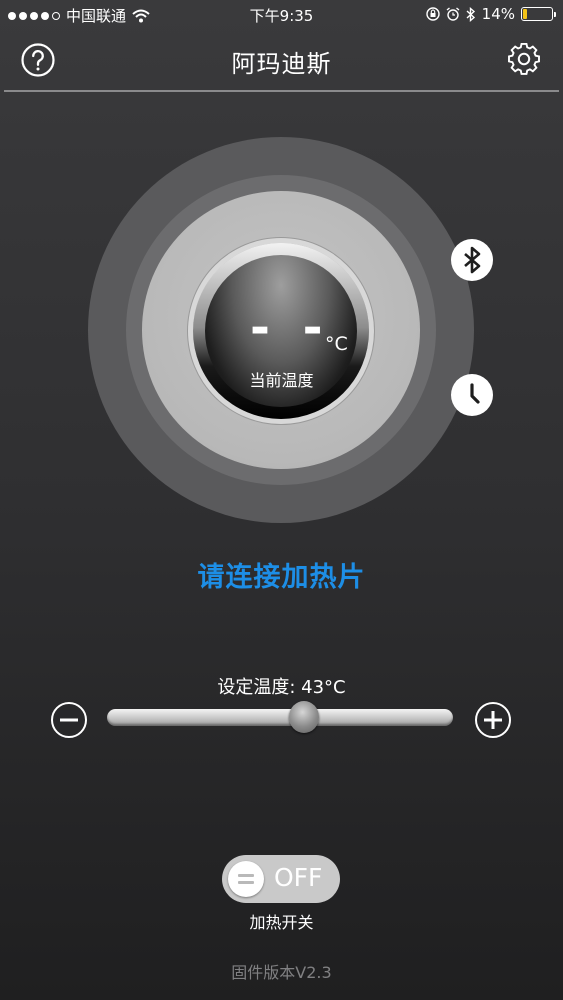 The image size is (563, 1000). I want to click on bluetooth-icon, so click(472, 260).